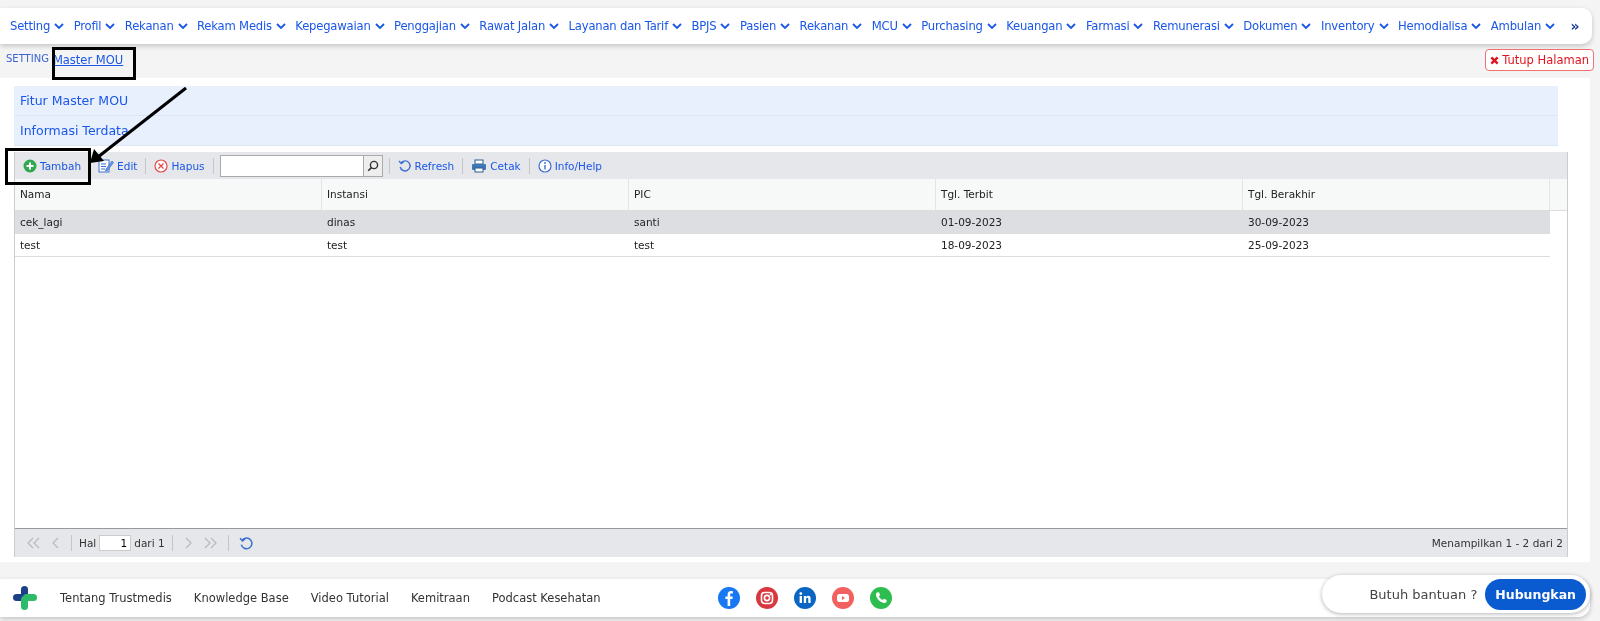 This screenshot has width=1600, height=621. I want to click on menu-item: Inventory, so click(1354, 26).